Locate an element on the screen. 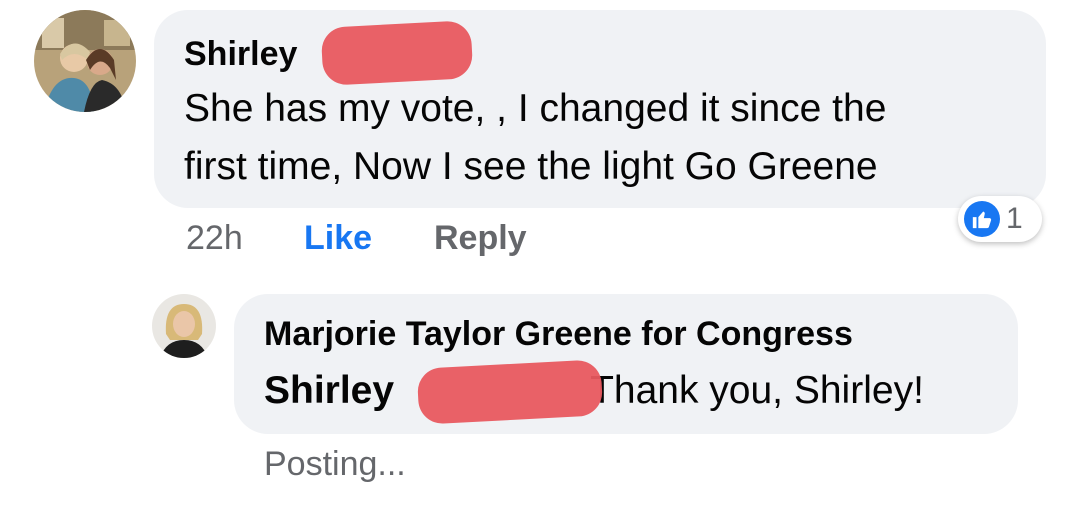 This screenshot has height=512, width=1080. reply-author-avatar is located at coordinates (184, 326).